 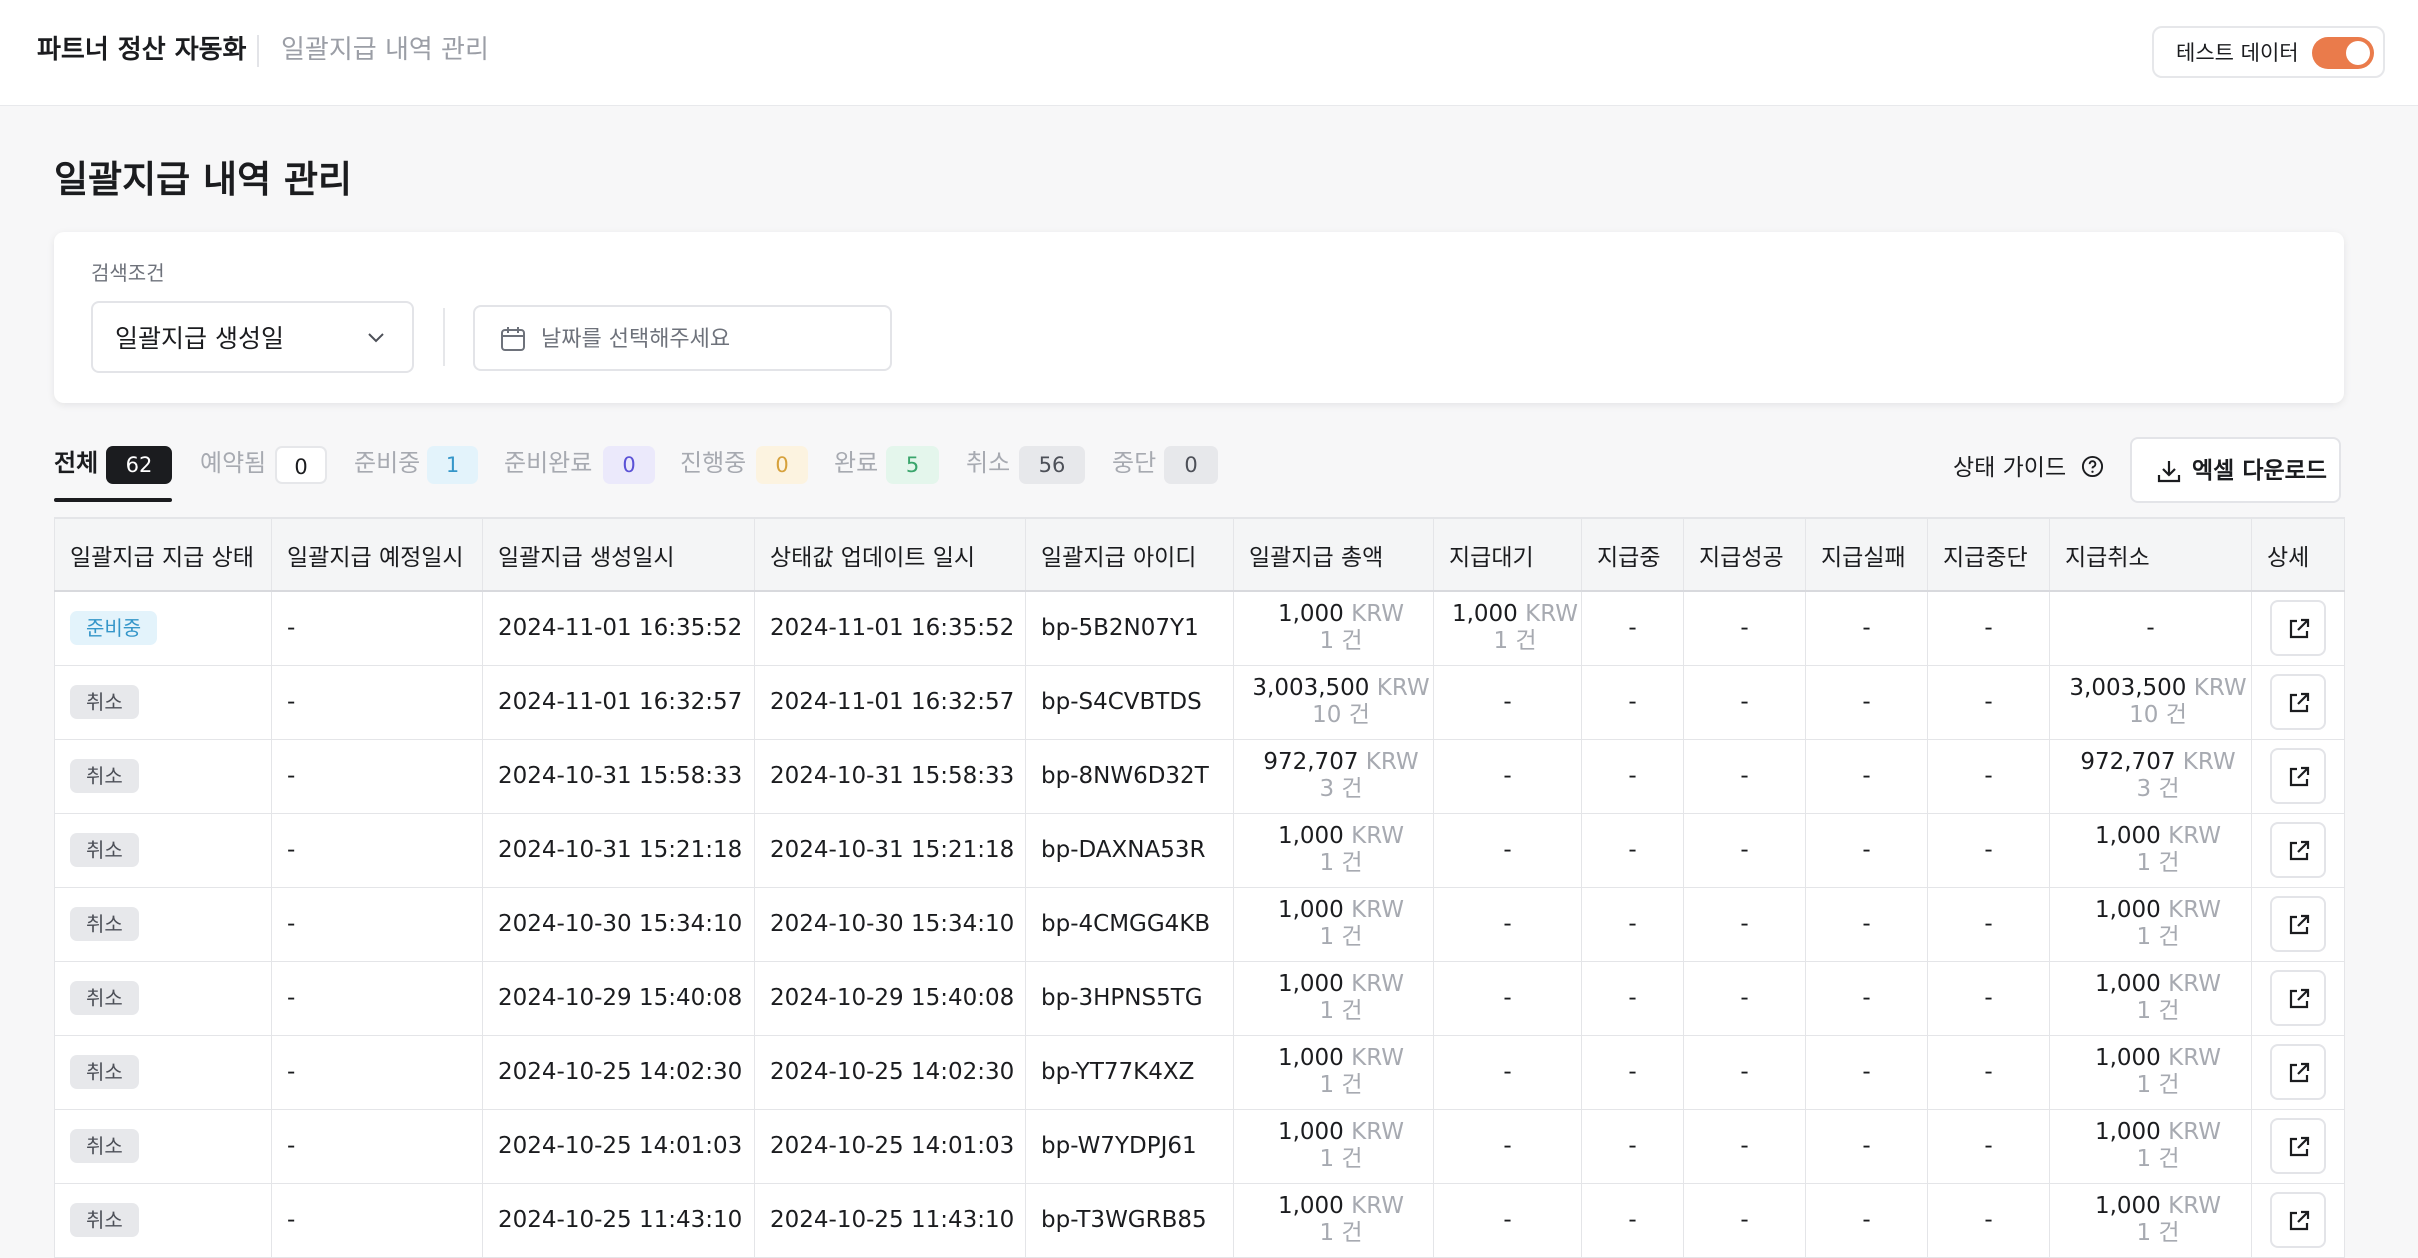 What do you see at coordinates (2028, 468) in the screenshot?
I see `status-guide-button: 상태 가이드` at bounding box center [2028, 468].